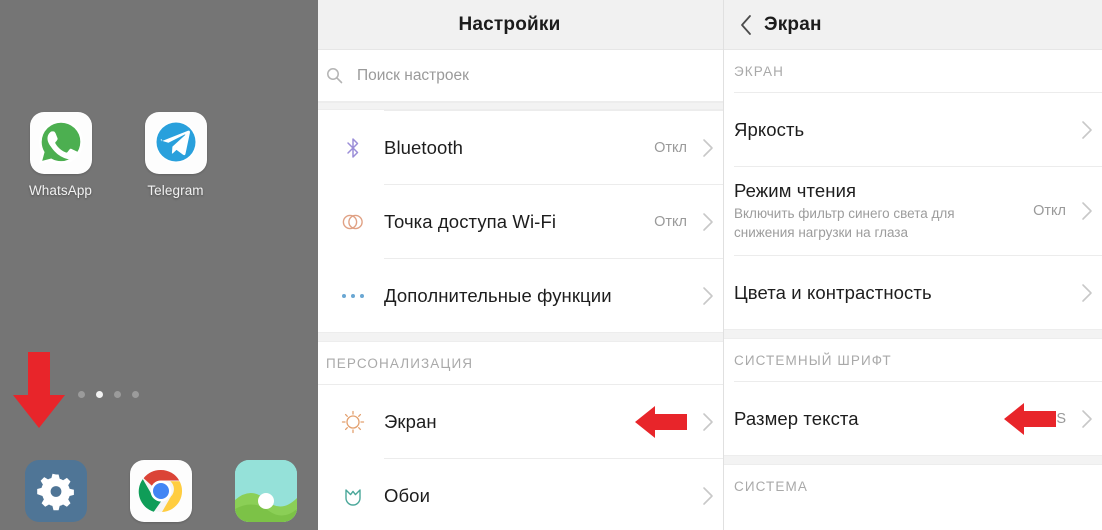 Image resolution: width=1102 pixels, height=530 pixels. I want to click on row-title: Экран, so click(410, 421).